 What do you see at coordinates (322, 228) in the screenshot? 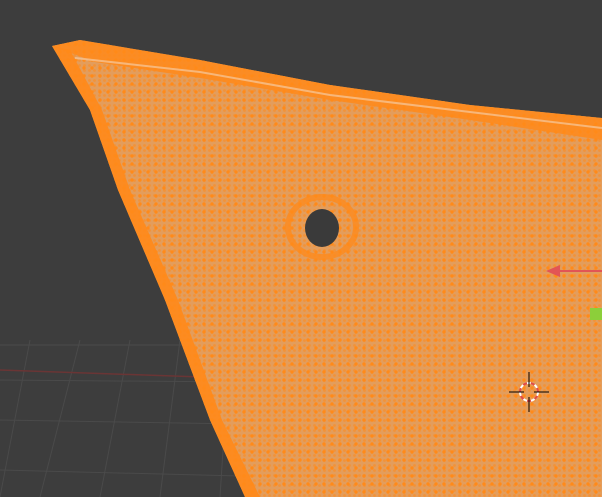
I see `mesh-hole` at bounding box center [322, 228].